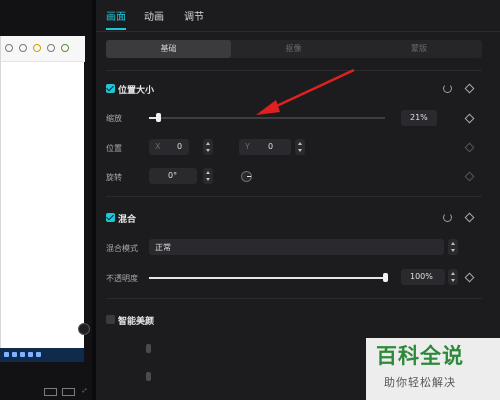 The height and width of the screenshot is (400, 500). I want to click on opacity-stepper, so click(453, 277).